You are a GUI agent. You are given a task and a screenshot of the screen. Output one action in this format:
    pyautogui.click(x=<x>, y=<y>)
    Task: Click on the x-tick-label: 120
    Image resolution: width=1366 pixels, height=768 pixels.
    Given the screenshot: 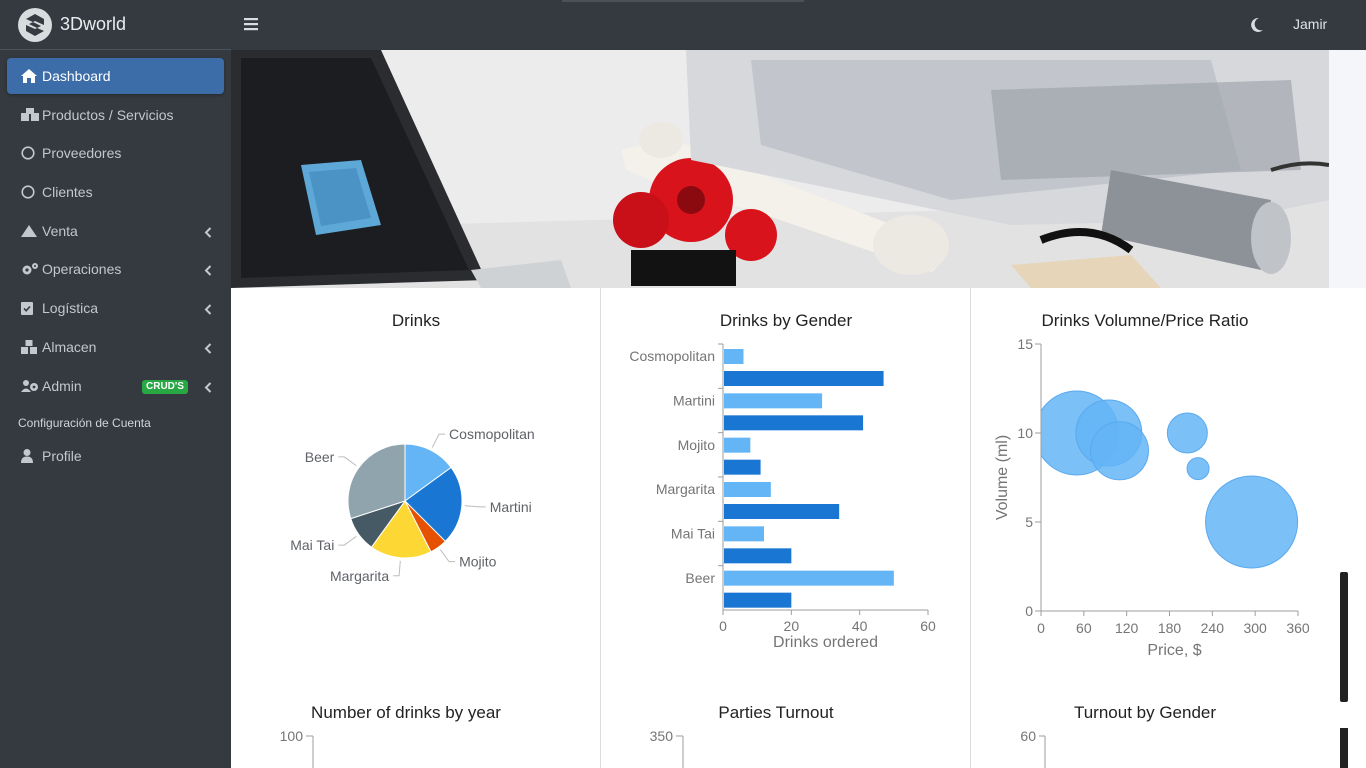 What is the action you would take?
    pyautogui.click(x=1127, y=628)
    